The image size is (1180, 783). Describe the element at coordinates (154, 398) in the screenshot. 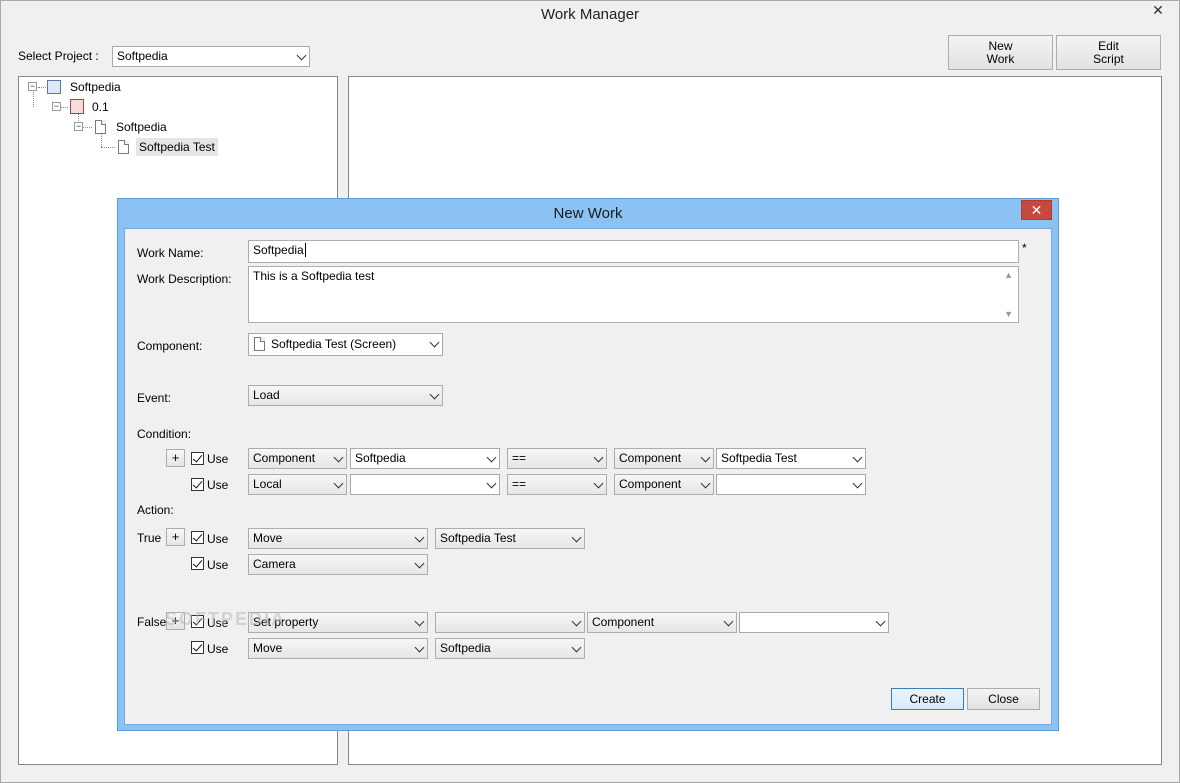

I see `event-label: Event:` at that location.